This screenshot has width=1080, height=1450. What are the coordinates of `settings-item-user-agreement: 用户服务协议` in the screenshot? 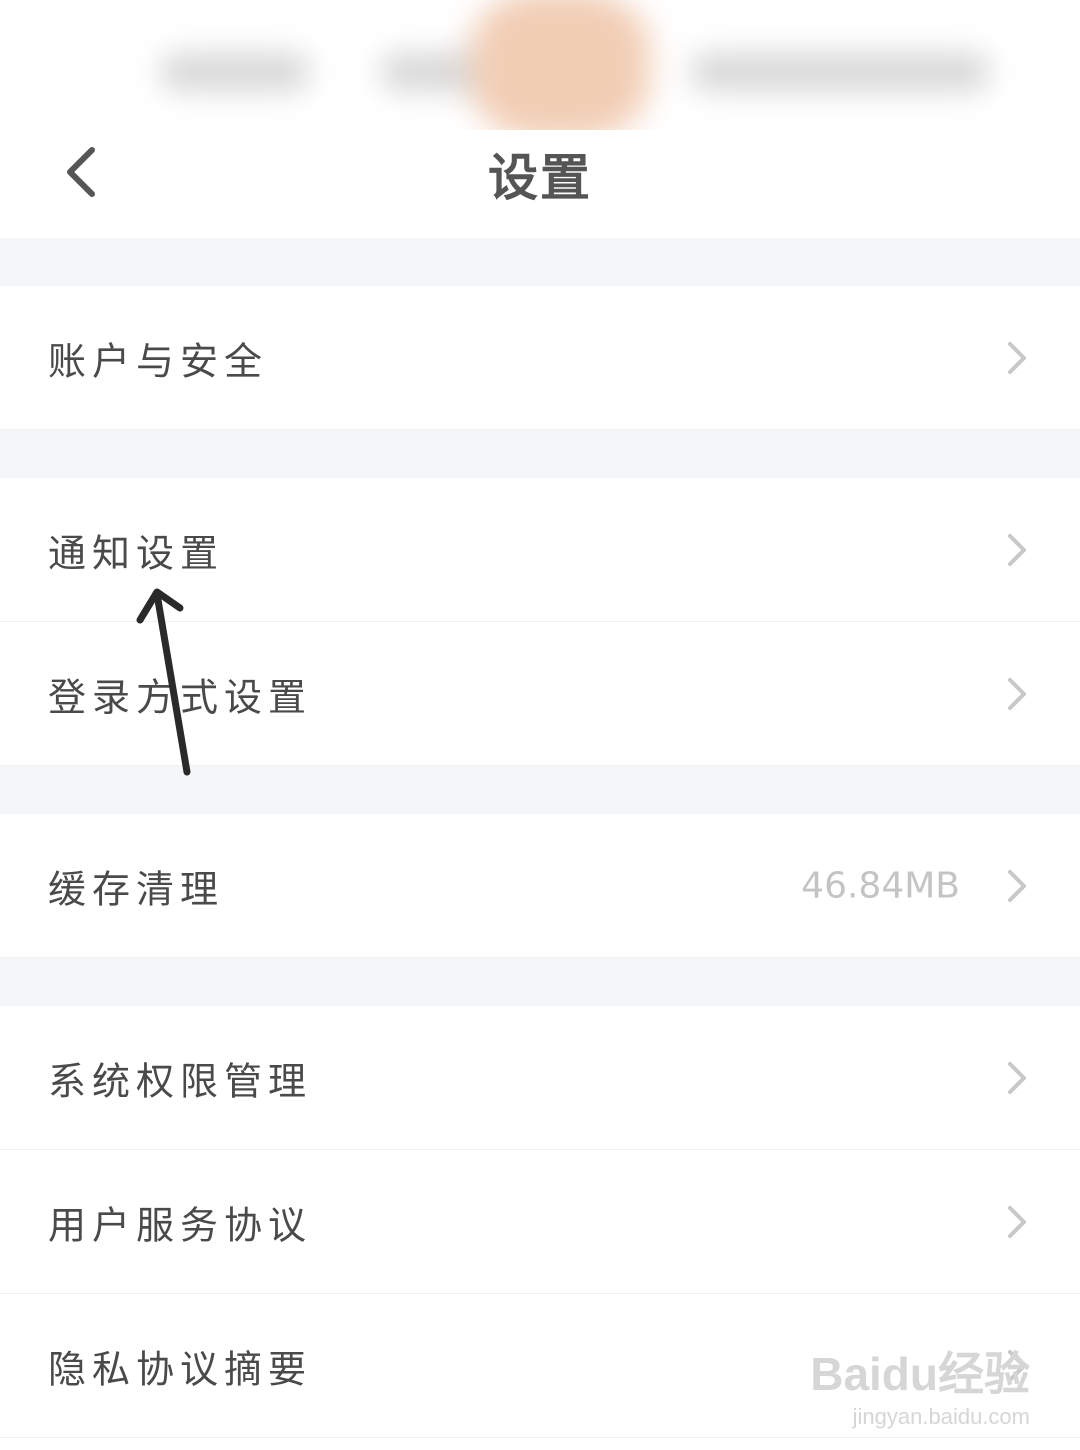 It's located at (540, 1222).